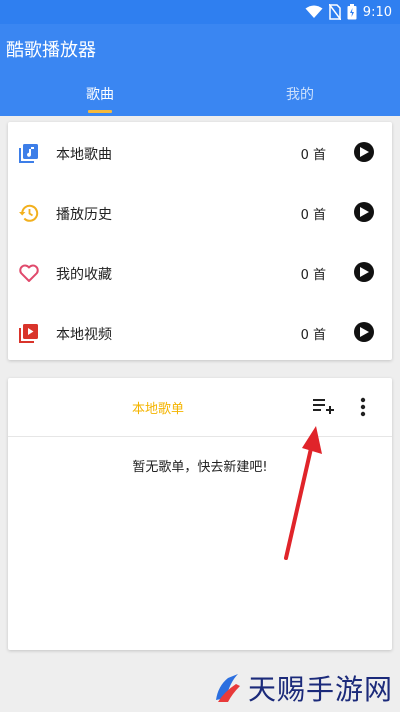 This screenshot has height=712, width=400. Describe the element at coordinates (352, 12) in the screenshot. I see `battery-icon` at that location.